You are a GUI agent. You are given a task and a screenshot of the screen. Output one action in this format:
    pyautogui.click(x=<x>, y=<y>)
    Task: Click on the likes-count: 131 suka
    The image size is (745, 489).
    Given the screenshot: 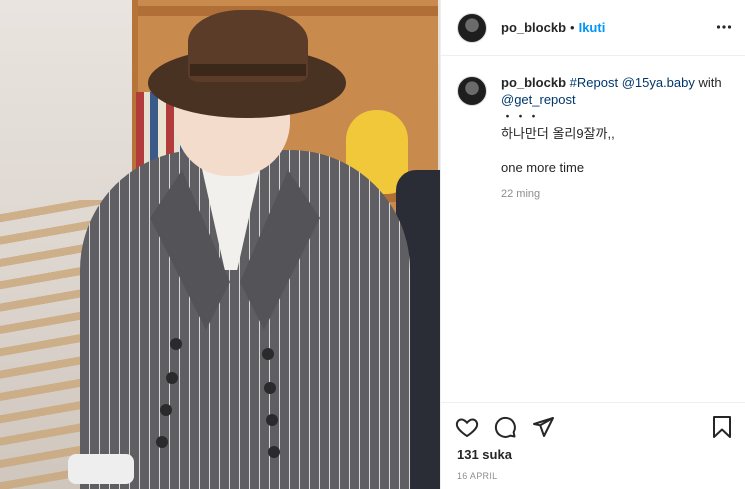 What is the action you would take?
    pyautogui.click(x=484, y=454)
    